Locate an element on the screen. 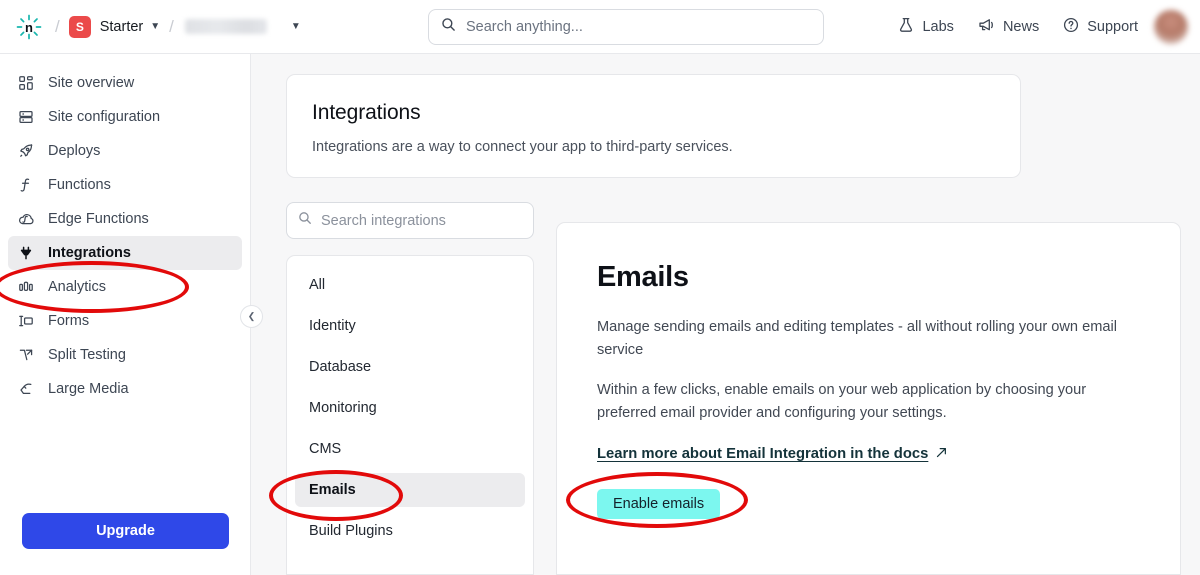 This screenshot has height=575, width=1200. large-media-icon is located at coordinates (29, 389).